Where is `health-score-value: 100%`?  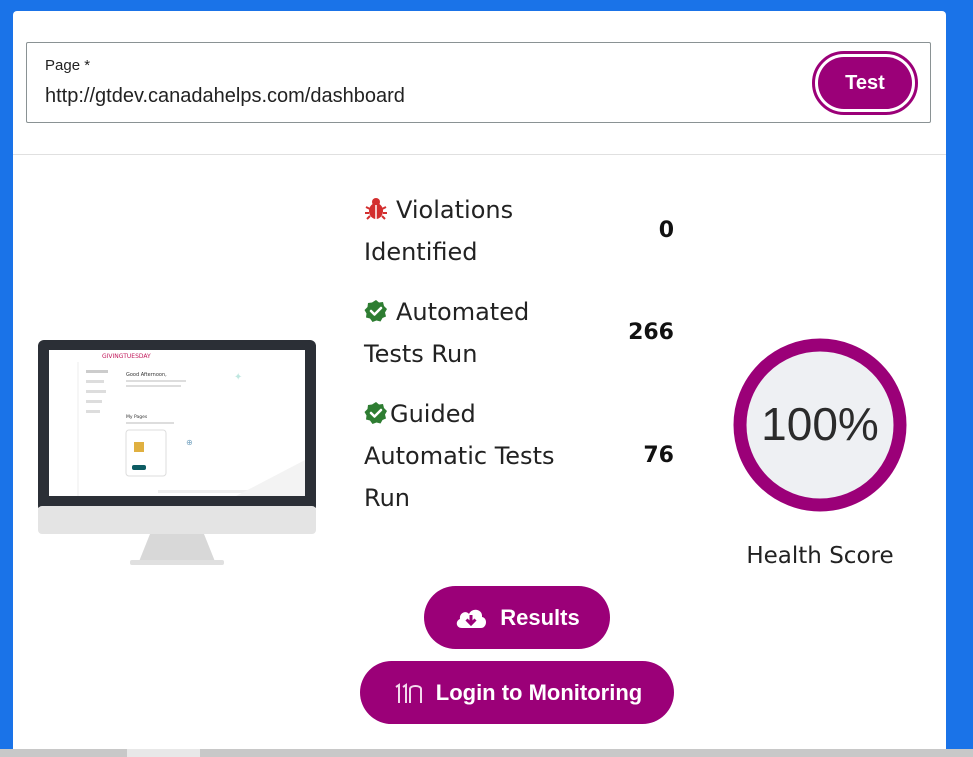
health-score-value: 100% is located at coordinates (820, 424).